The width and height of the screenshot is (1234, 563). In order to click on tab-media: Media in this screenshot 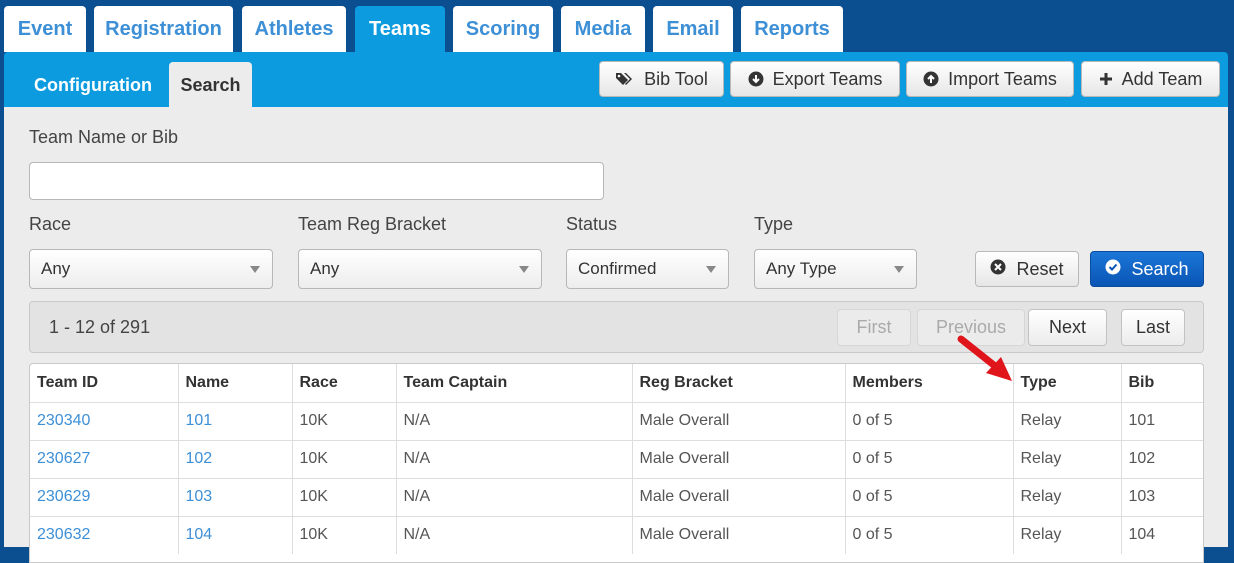, I will do `click(603, 29)`.